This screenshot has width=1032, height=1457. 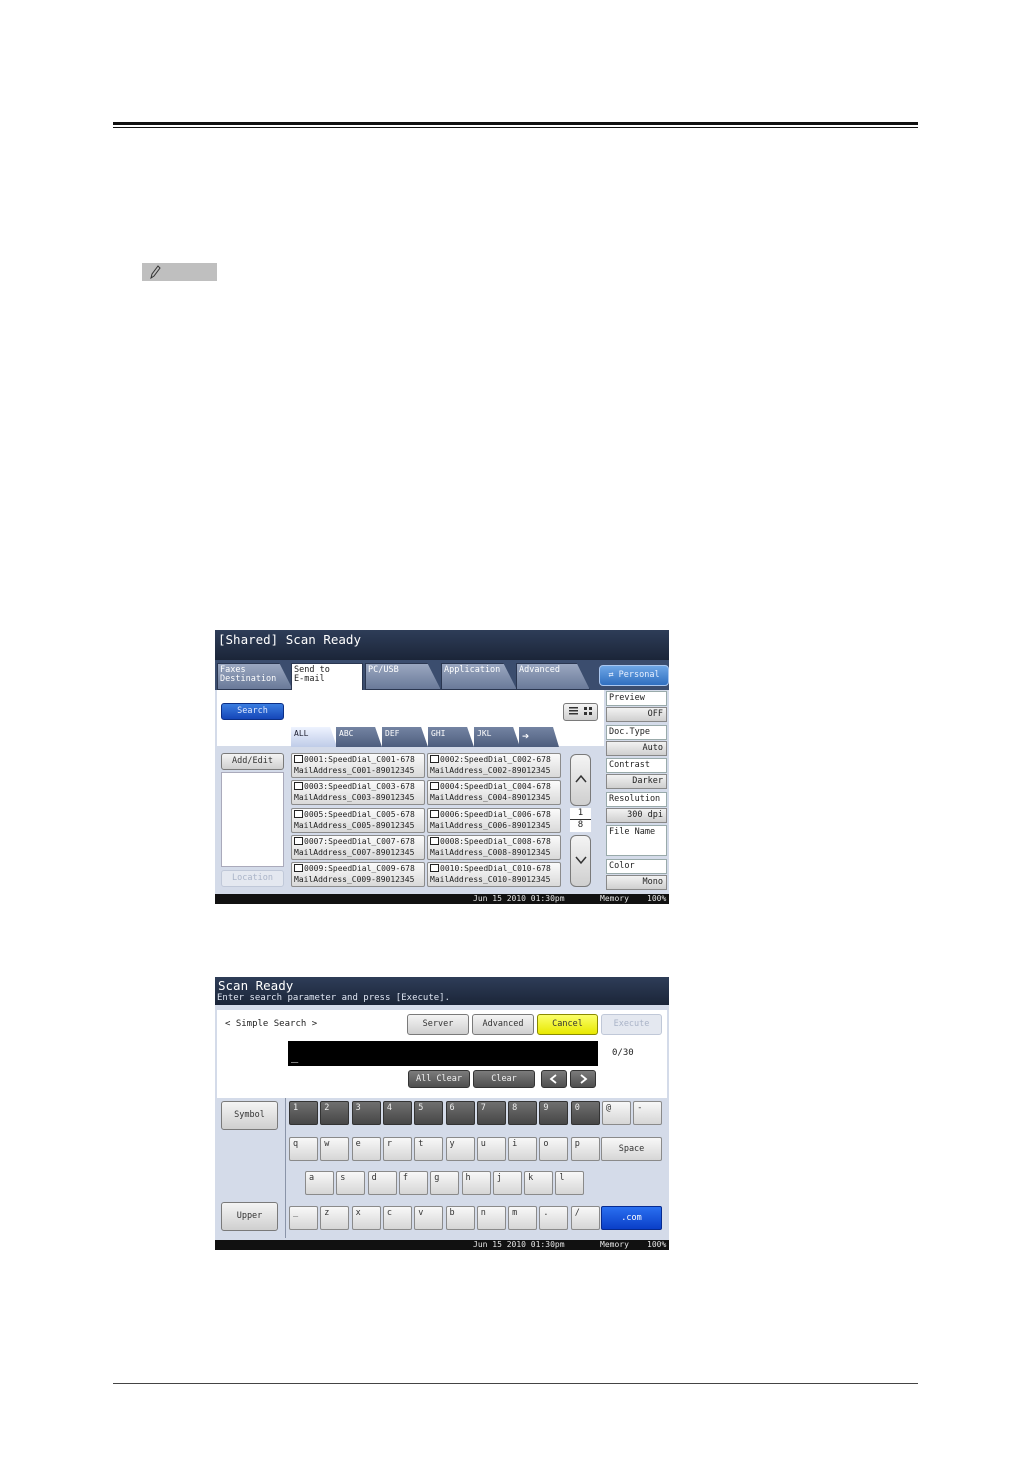 What do you see at coordinates (397, 1113) in the screenshot?
I see `key: 4` at bounding box center [397, 1113].